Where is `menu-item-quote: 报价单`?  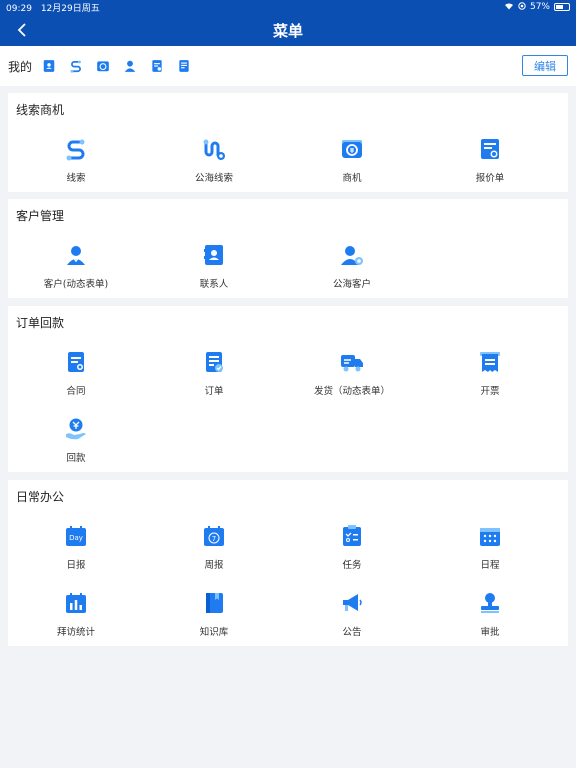 menu-item-quote: 报价单 is located at coordinates (490, 160).